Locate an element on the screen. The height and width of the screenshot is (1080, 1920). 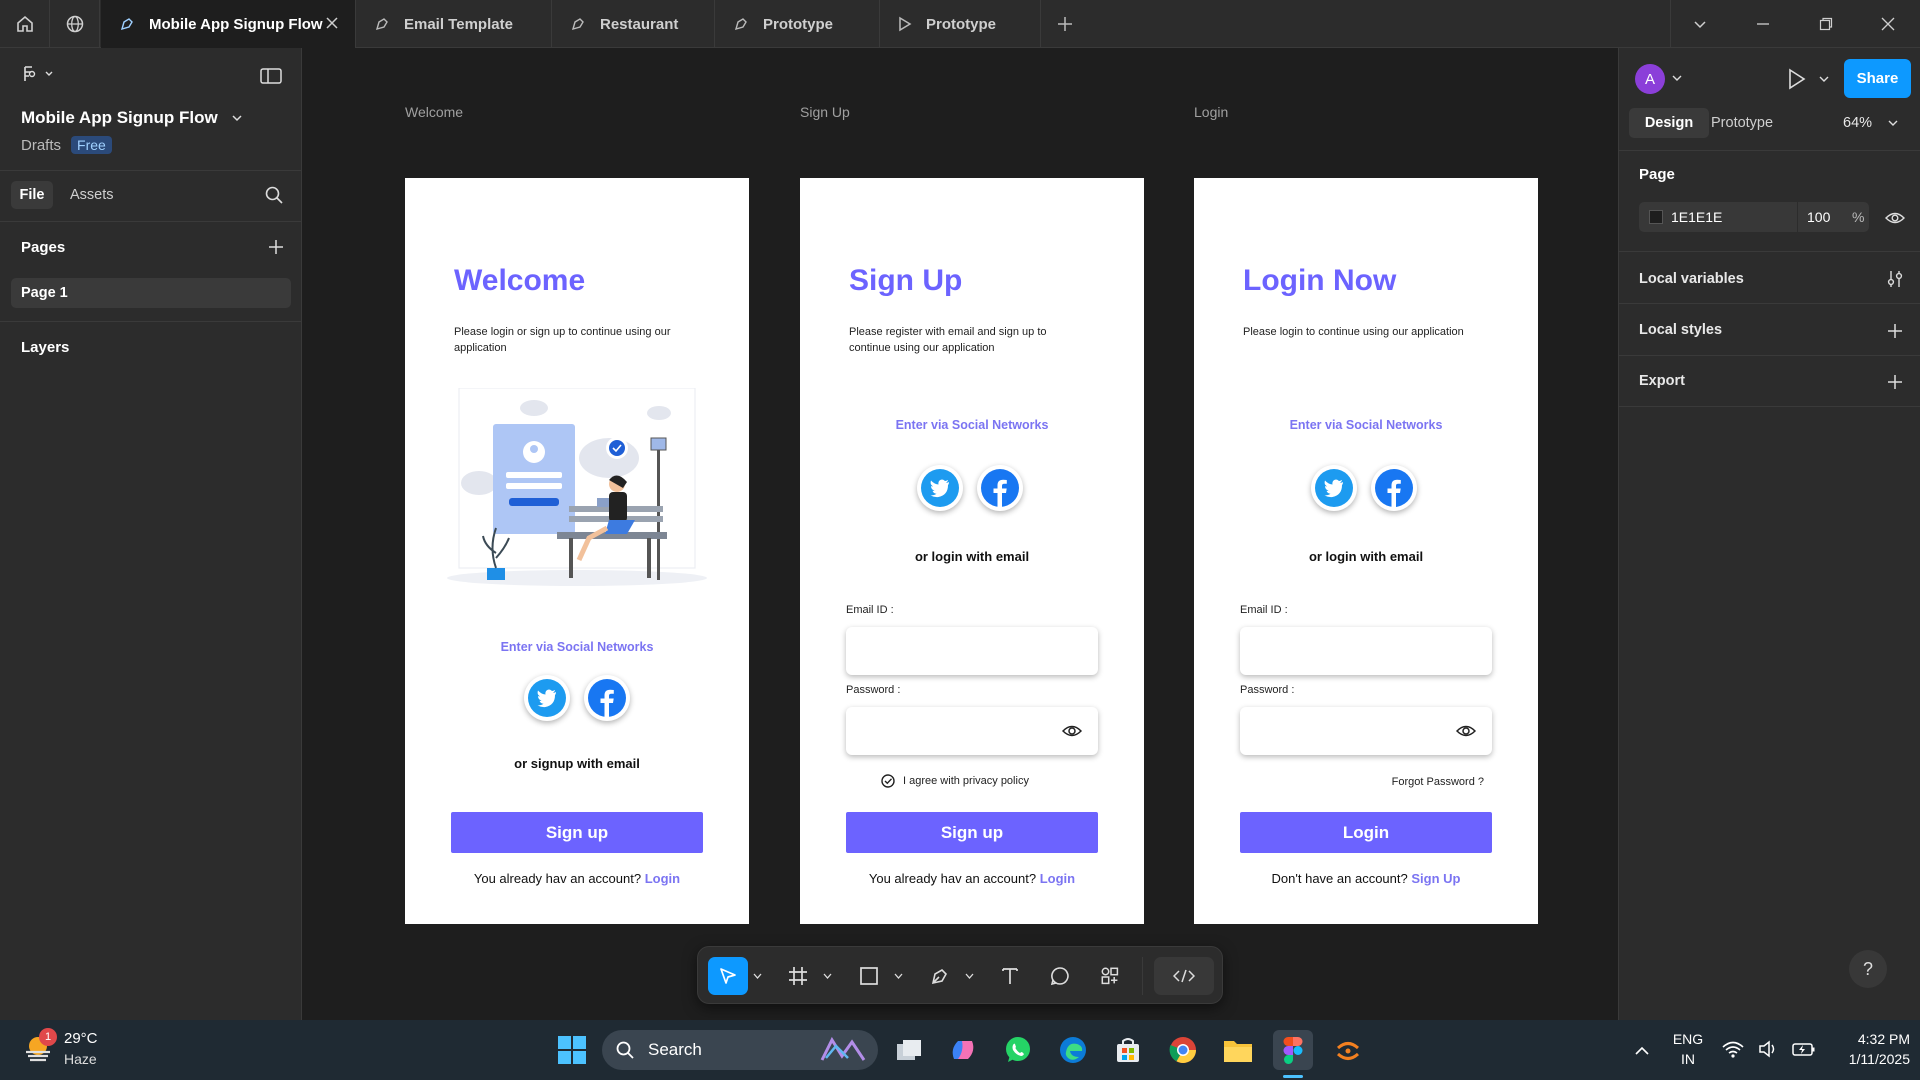
frame-tool-menu is located at coordinates (827, 976).